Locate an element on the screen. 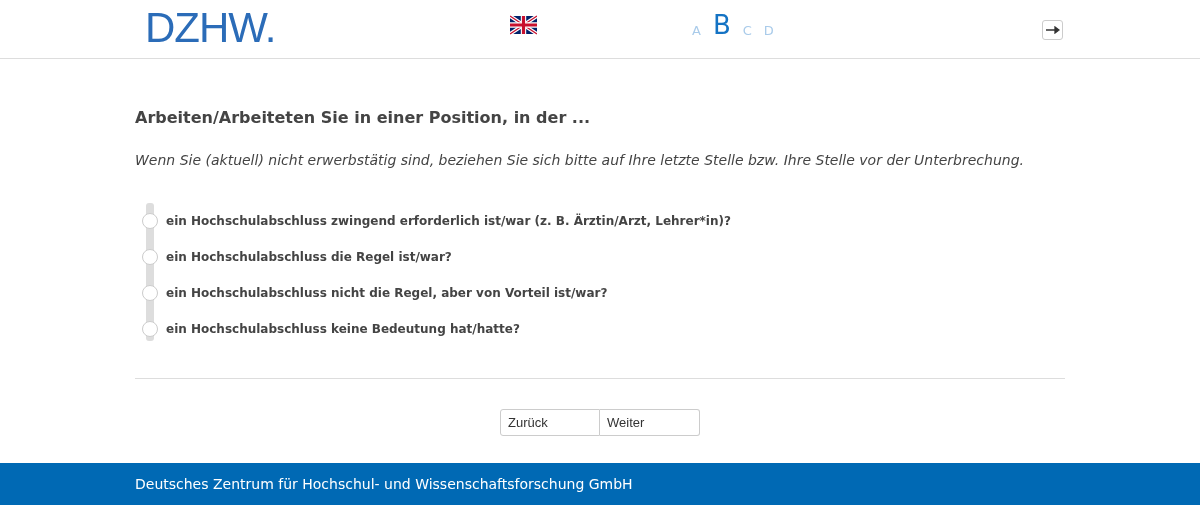  exit-button is located at coordinates (1052, 30).